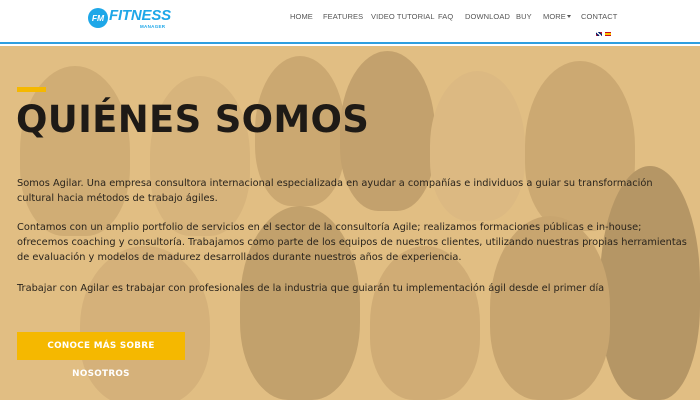 Image resolution: width=700 pixels, height=400 pixels. What do you see at coordinates (568, 16) in the screenshot?
I see `chevron-down-icon` at bounding box center [568, 16].